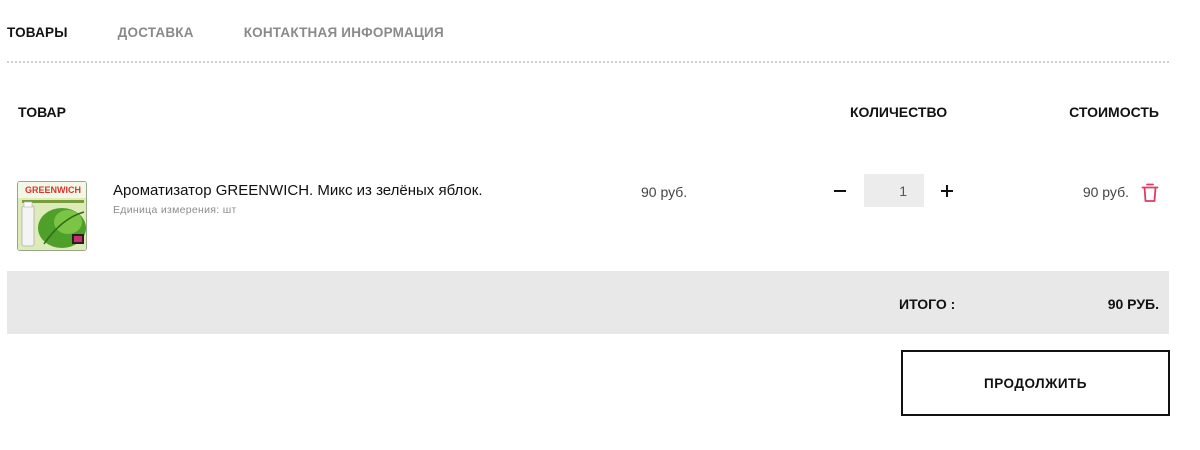  I want to click on quantity-increase-button, so click(947, 191).